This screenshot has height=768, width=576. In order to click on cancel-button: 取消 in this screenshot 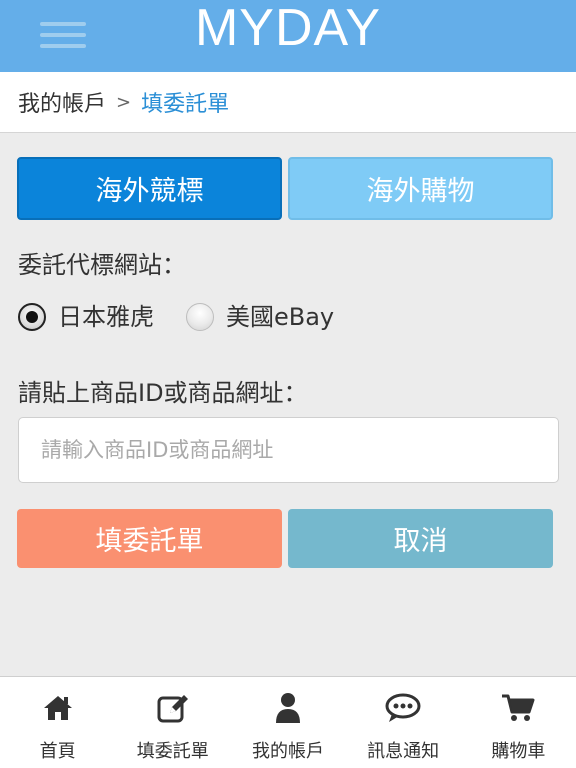, I will do `click(420, 538)`.